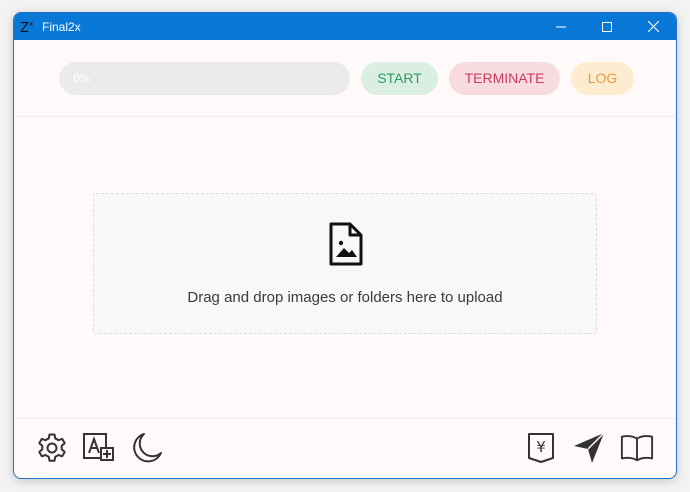  I want to click on close-button, so click(653, 26).